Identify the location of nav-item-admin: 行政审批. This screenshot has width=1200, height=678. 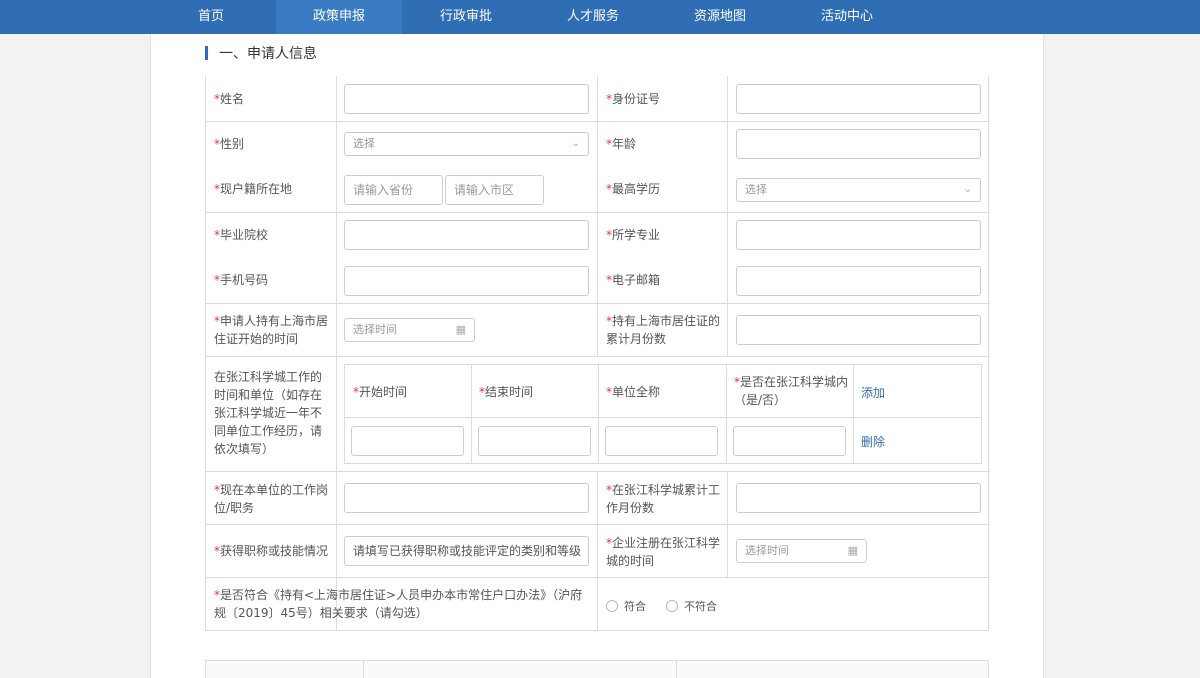
(466, 17).